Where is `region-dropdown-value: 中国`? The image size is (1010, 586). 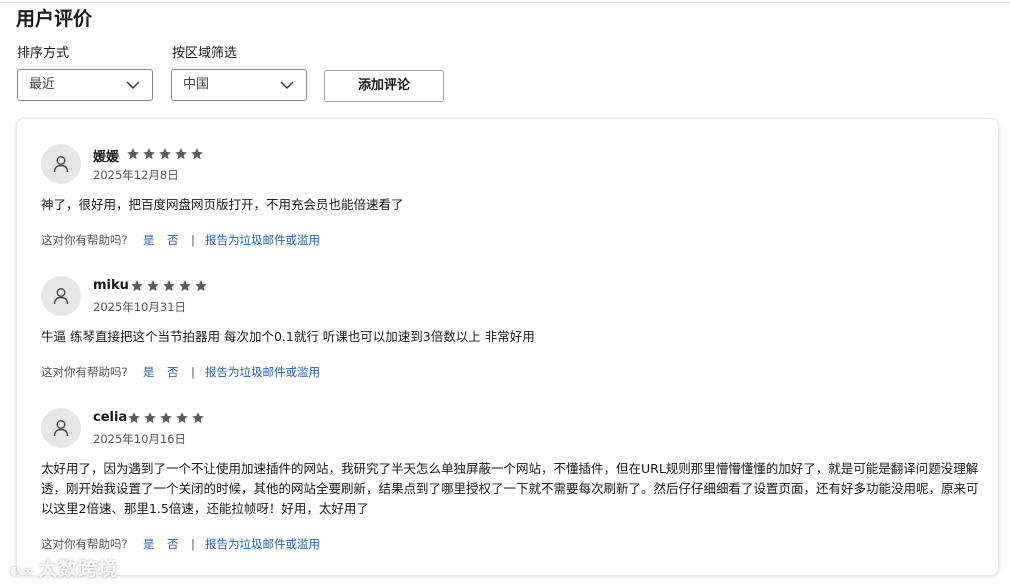
region-dropdown-value: 中国 is located at coordinates (196, 84).